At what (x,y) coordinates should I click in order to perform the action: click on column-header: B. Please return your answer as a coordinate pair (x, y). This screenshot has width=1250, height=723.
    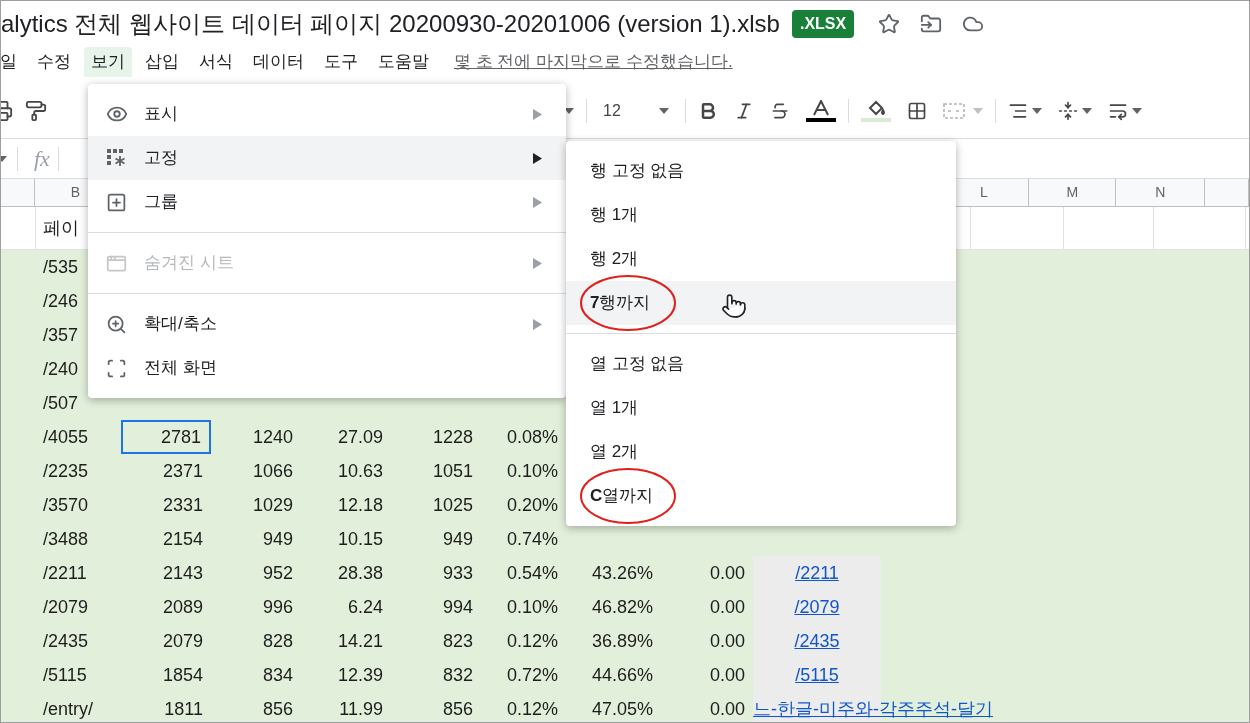
    Looking at the image, I should click on (75, 192).